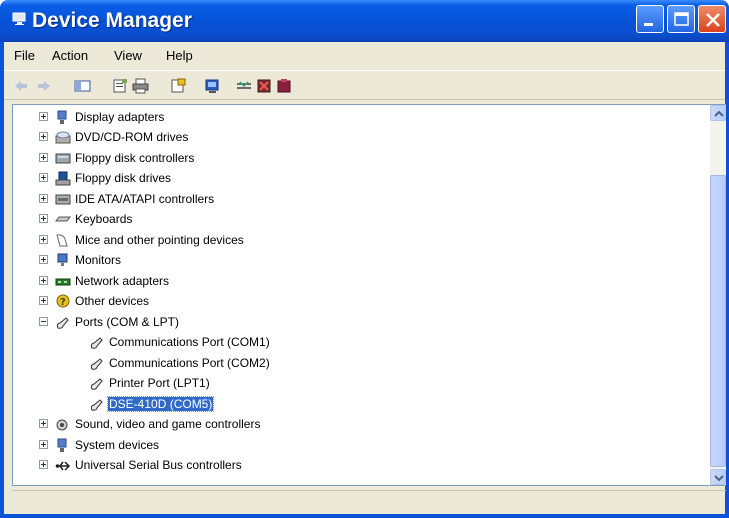  Describe the element at coordinates (650, 19) in the screenshot. I see `minimize-button` at that location.